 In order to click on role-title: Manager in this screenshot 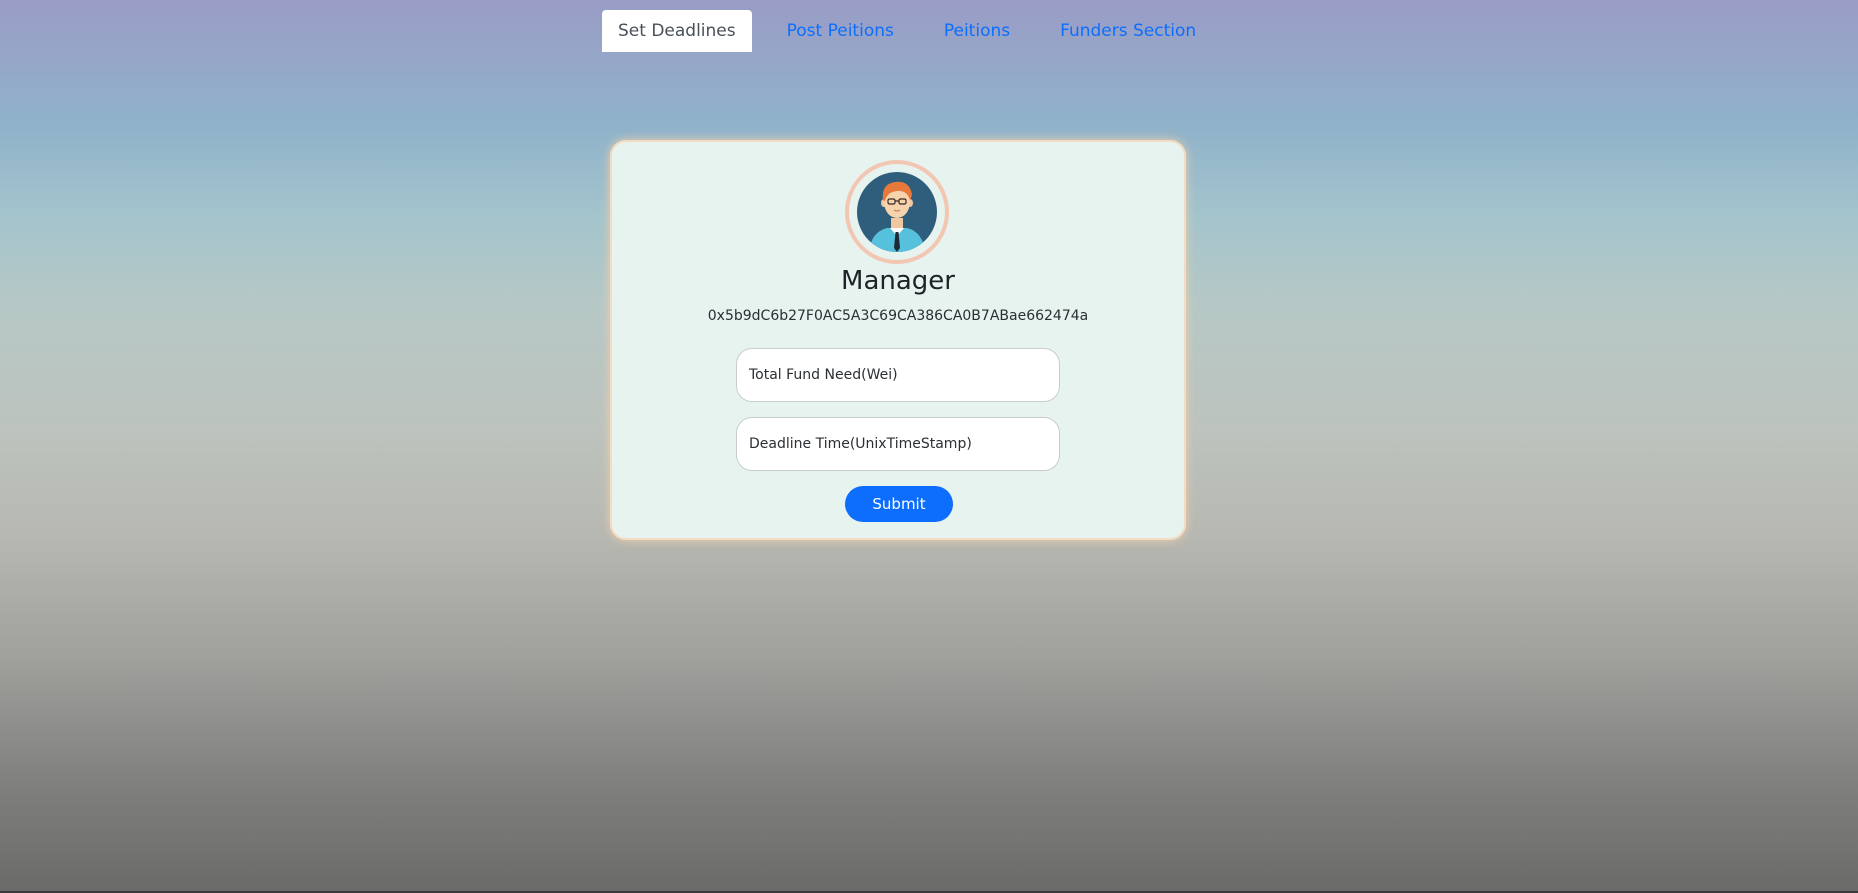, I will do `click(898, 281)`.